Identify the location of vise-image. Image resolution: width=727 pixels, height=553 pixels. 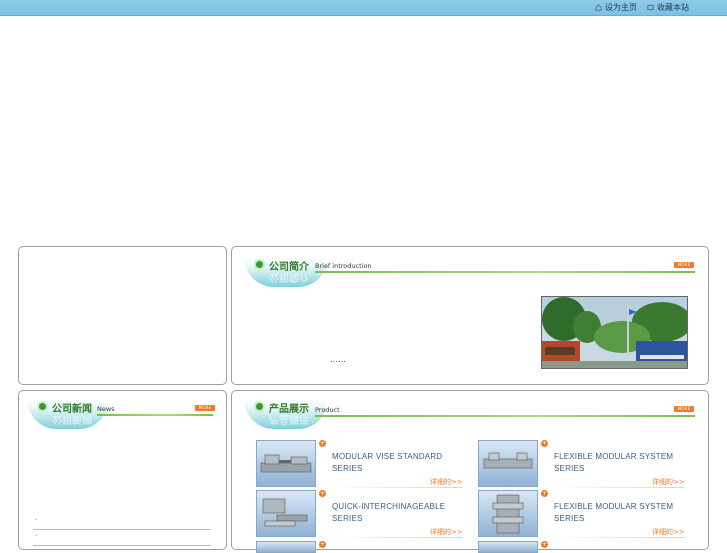
(286, 463).